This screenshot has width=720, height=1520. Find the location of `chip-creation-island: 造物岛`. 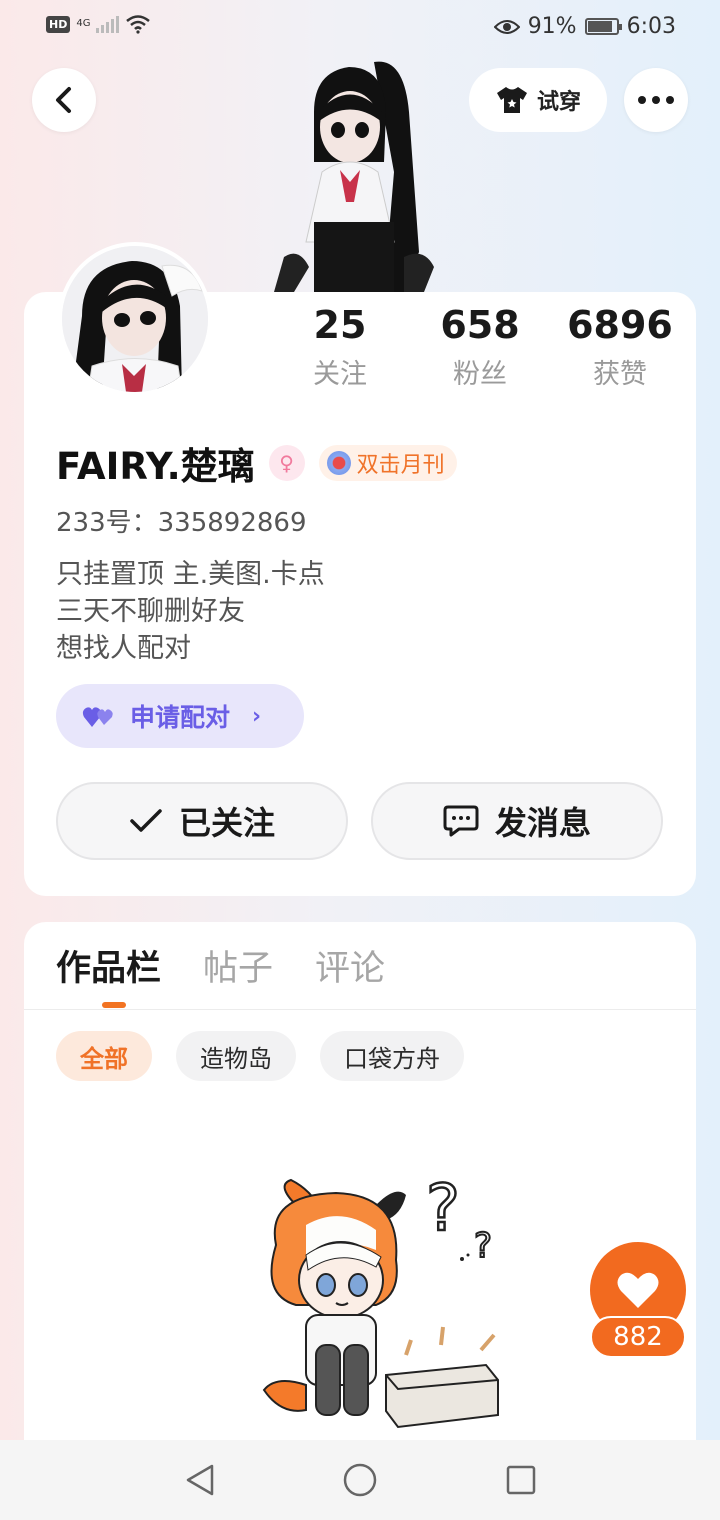

chip-creation-island: 造物岛 is located at coordinates (236, 1056).